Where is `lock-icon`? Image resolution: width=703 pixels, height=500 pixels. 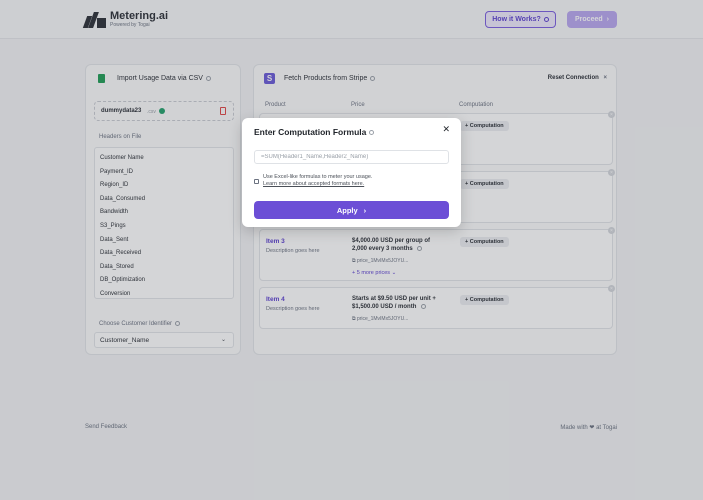 lock-icon is located at coordinates (256, 181).